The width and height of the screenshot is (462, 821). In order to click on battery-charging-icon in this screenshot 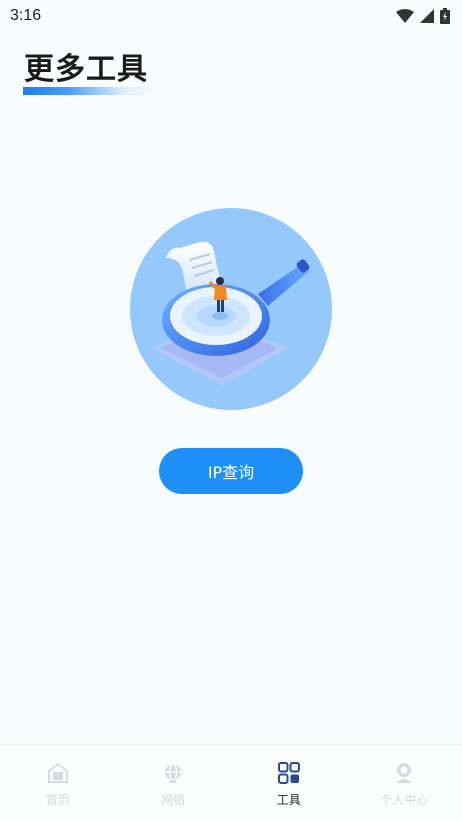, I will do `click(445, 16)`.